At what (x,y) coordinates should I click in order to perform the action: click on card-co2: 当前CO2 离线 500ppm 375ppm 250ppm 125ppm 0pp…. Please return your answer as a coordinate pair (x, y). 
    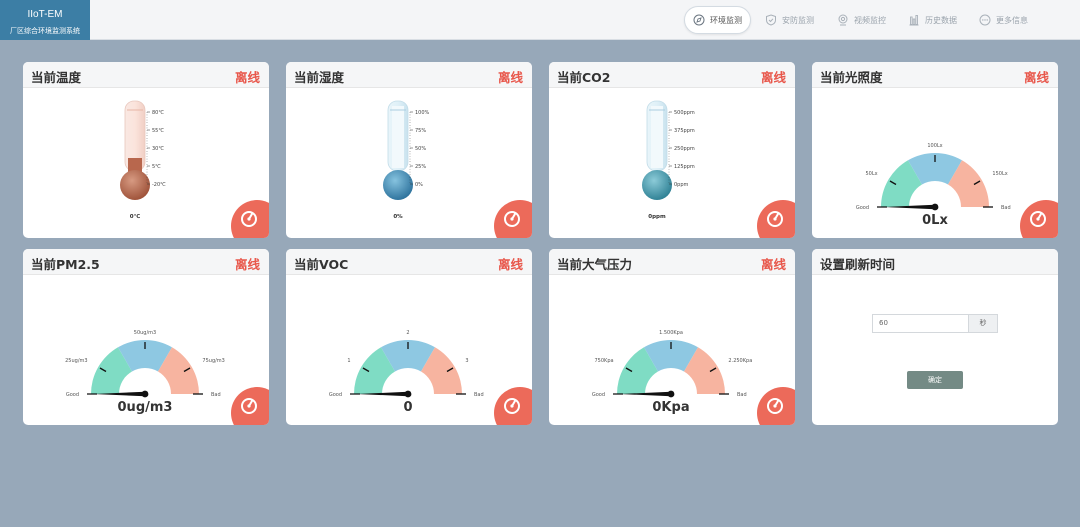
    Looking at the image, I should click on (672, 150).